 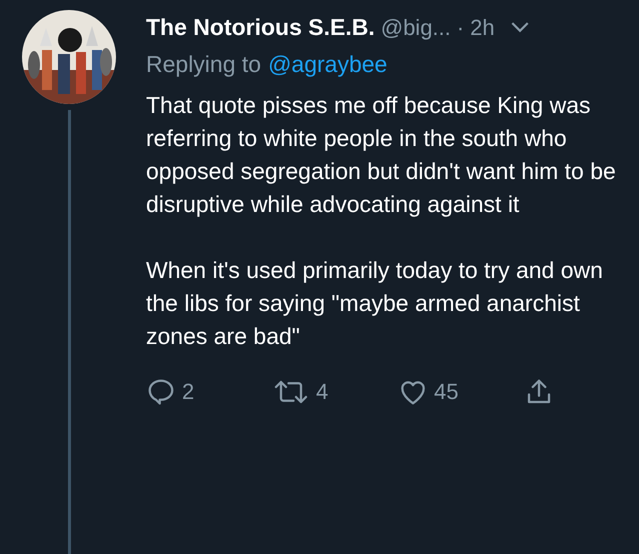 What do you see at coordinates (209, 391) in the screenshot?
I see `reply-button: 2` at bounding box center [209, 391].